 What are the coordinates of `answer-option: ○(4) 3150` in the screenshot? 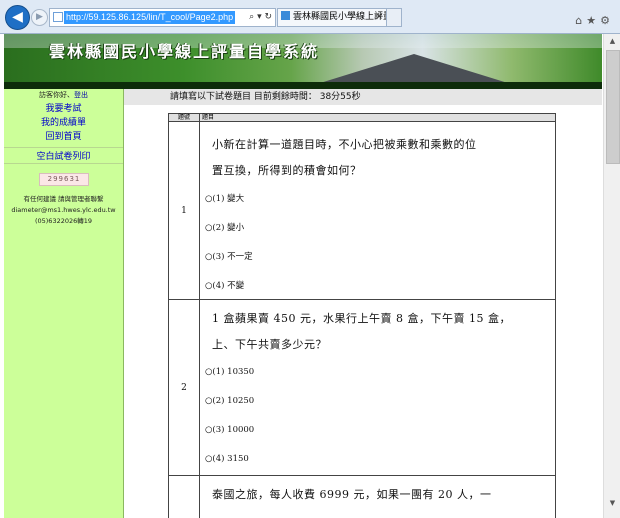 It's located at (227, 459).